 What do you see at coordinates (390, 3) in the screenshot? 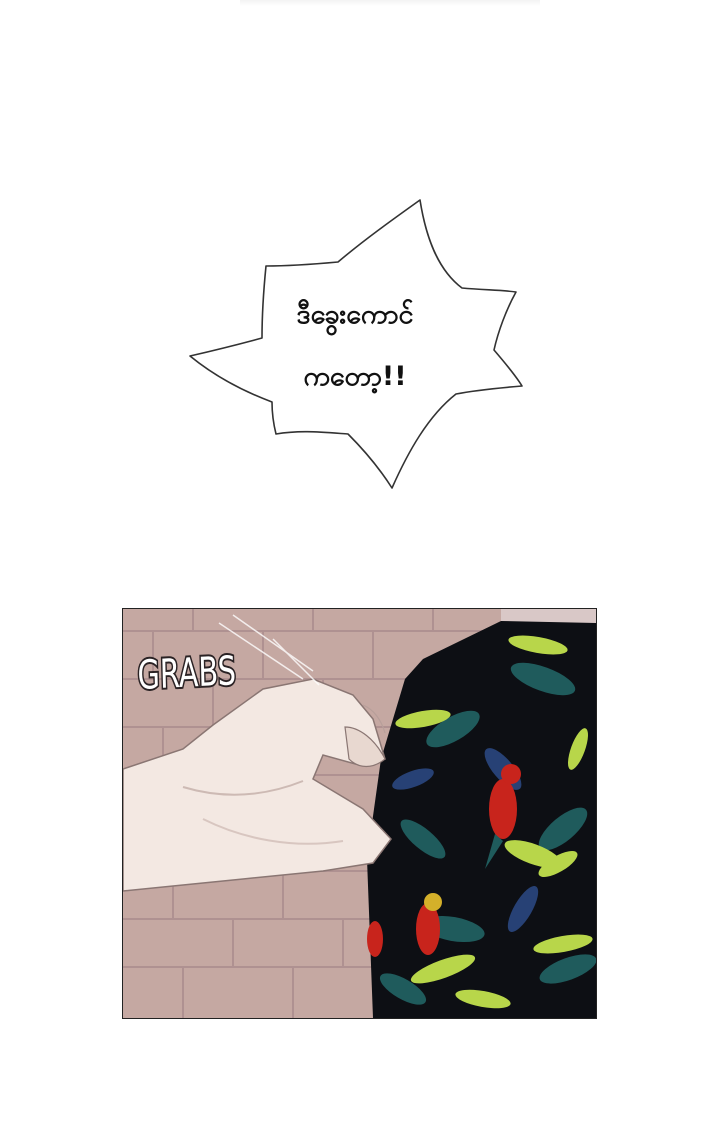
I see `previous-panel-edge` at bounding box center [390, 3].